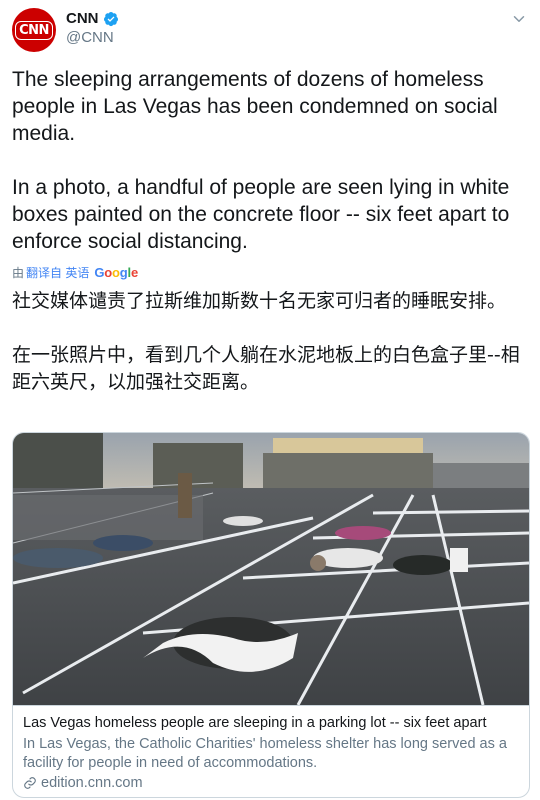 The image size is (540, 800). What do you see at coordinates (57, 272) in the screenshot?
I see `translated-from-link: 翻译自 英语` at bounding box center [57, 272].